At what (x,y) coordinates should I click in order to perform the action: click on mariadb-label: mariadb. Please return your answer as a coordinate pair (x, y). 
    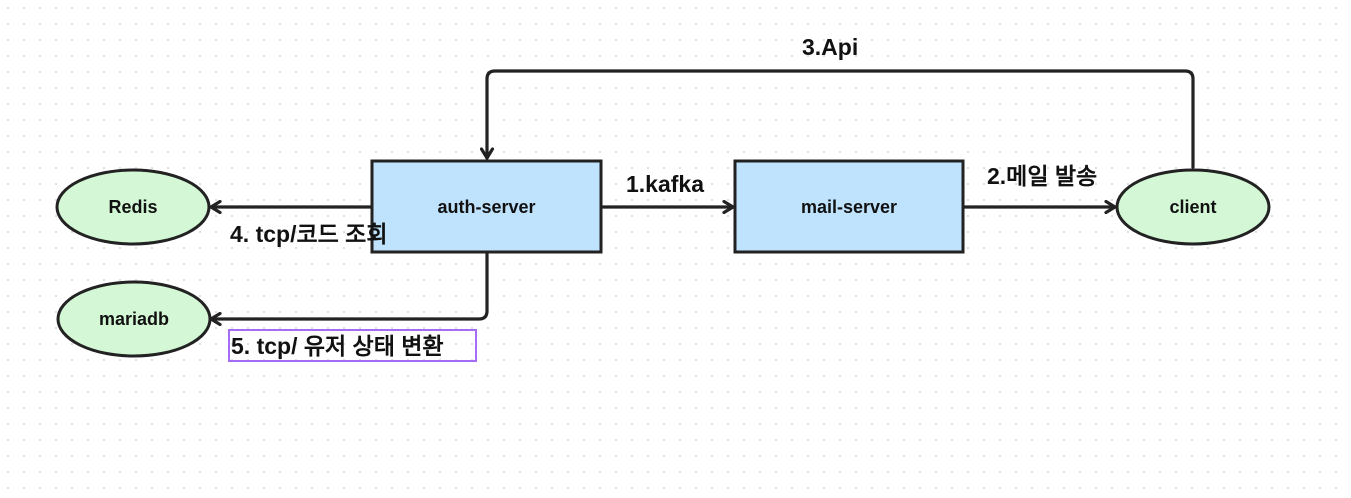
    Looking at the image, I should click on (134, 319).